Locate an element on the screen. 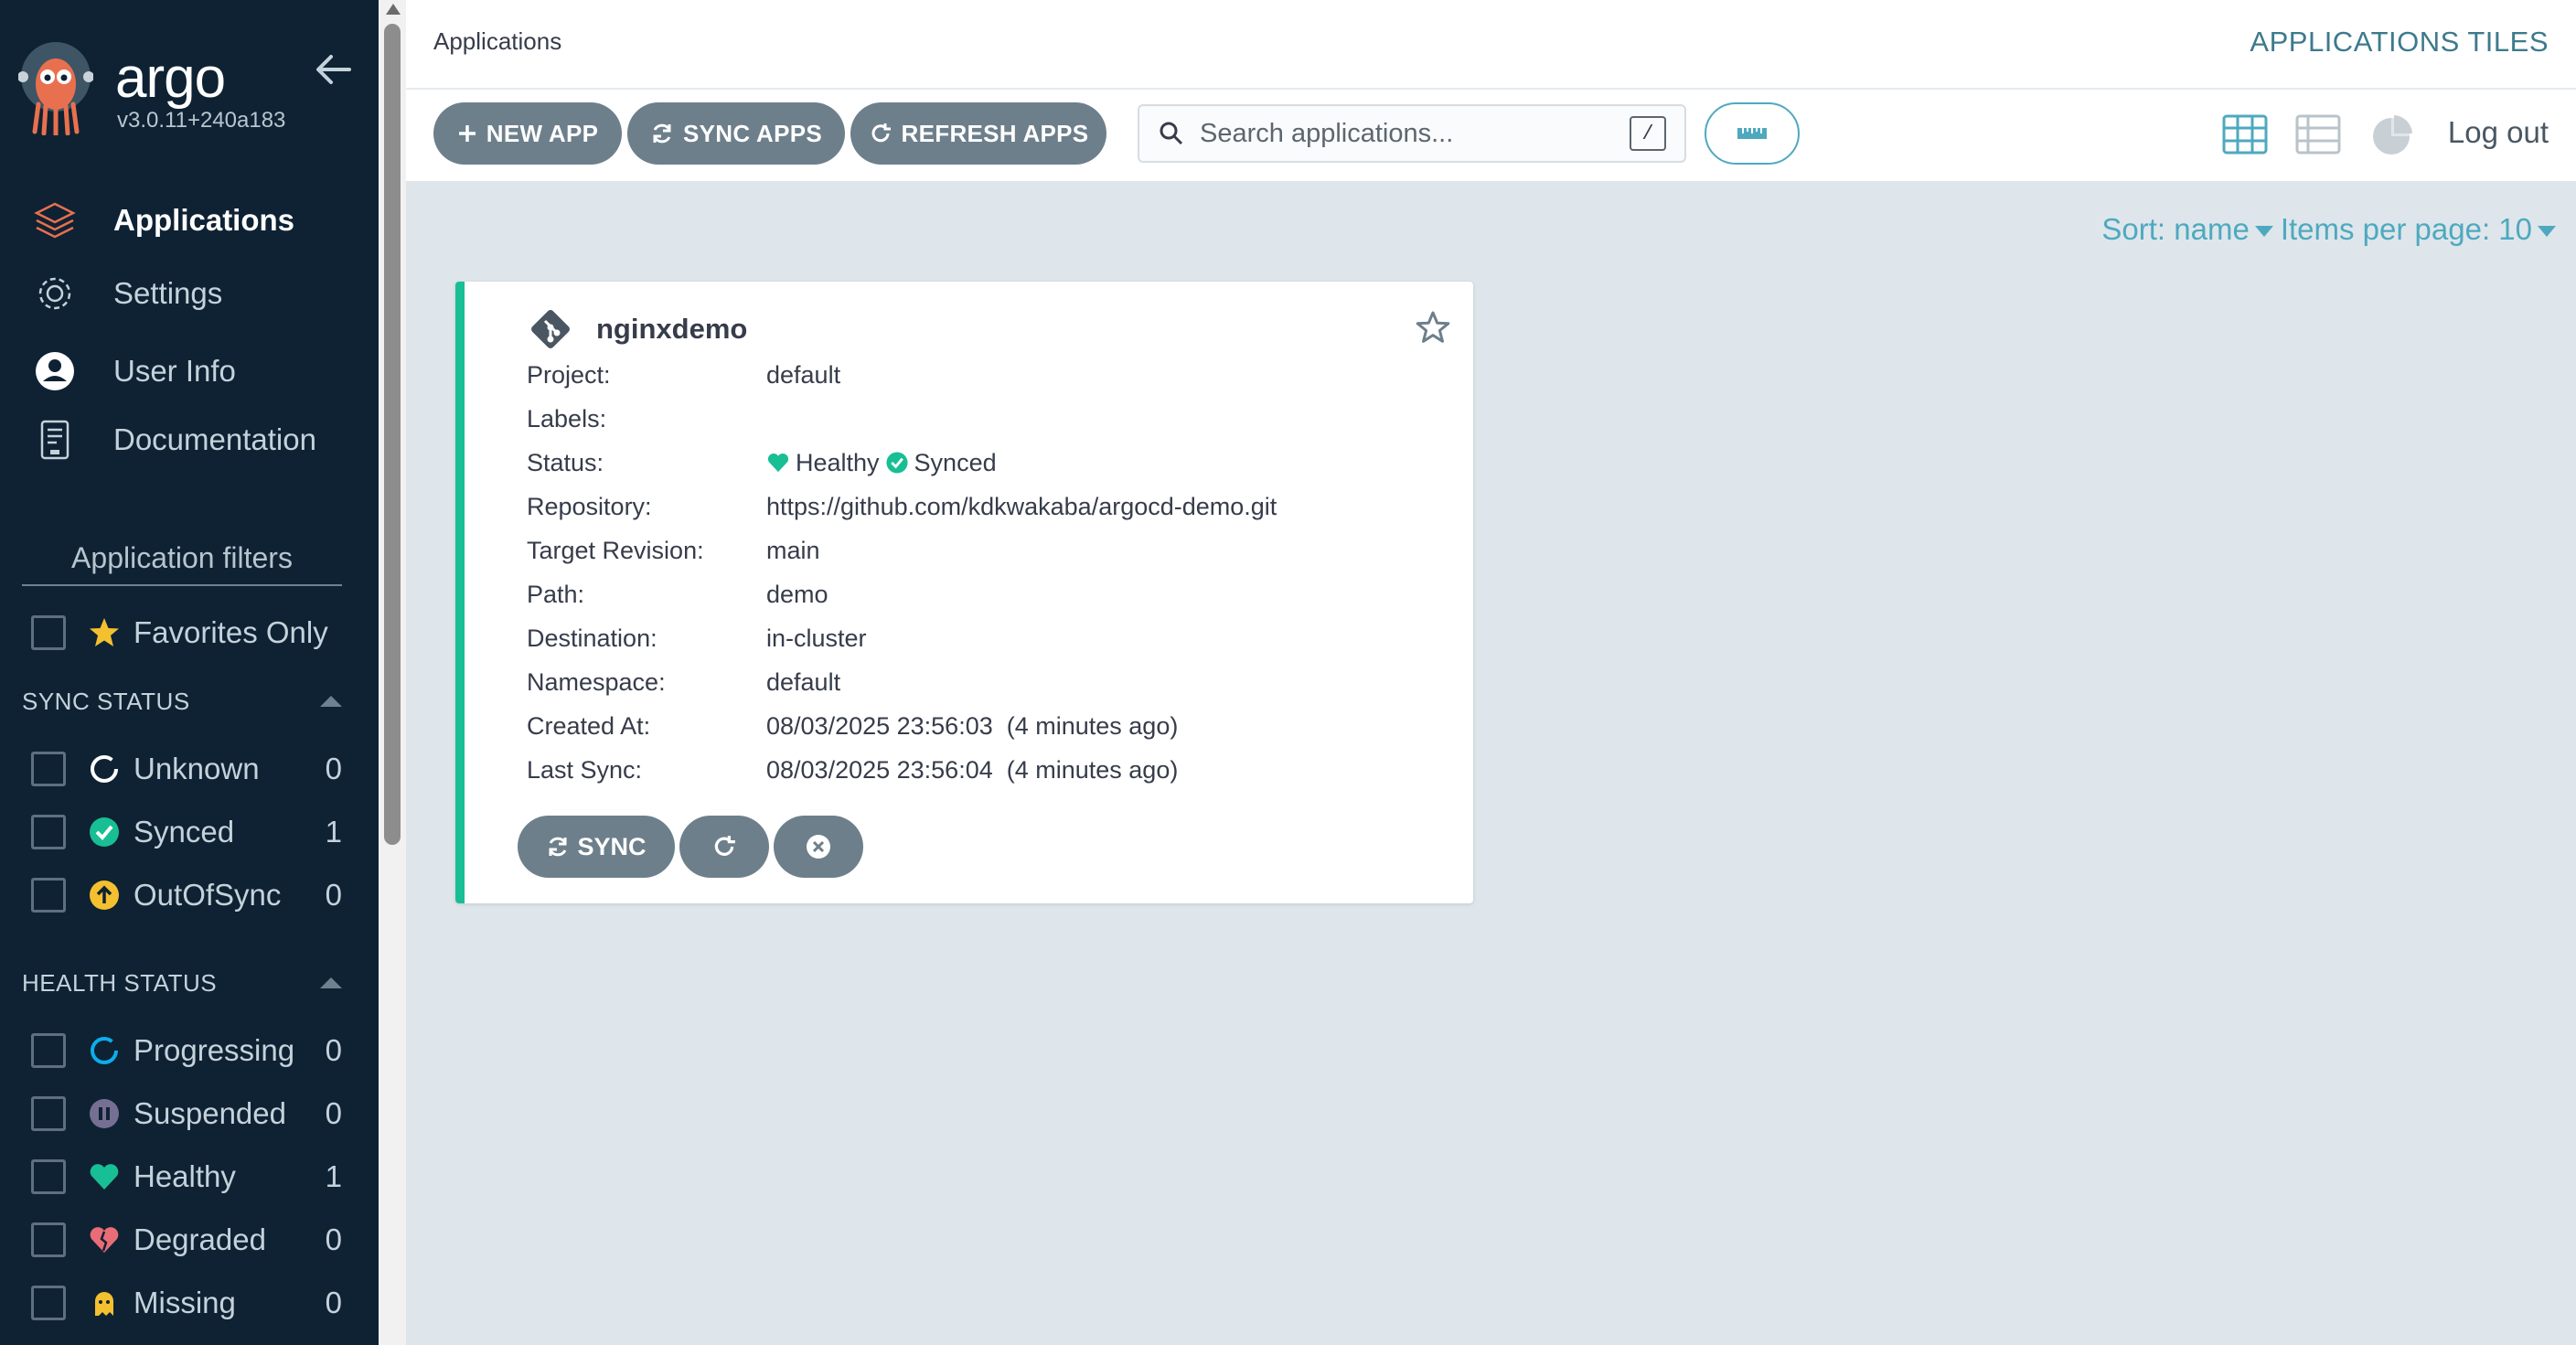 The height and width of the screenshot is (1345, 2576). page-title: APPLICATIONS TILES is located at coordinates (2399, 42).